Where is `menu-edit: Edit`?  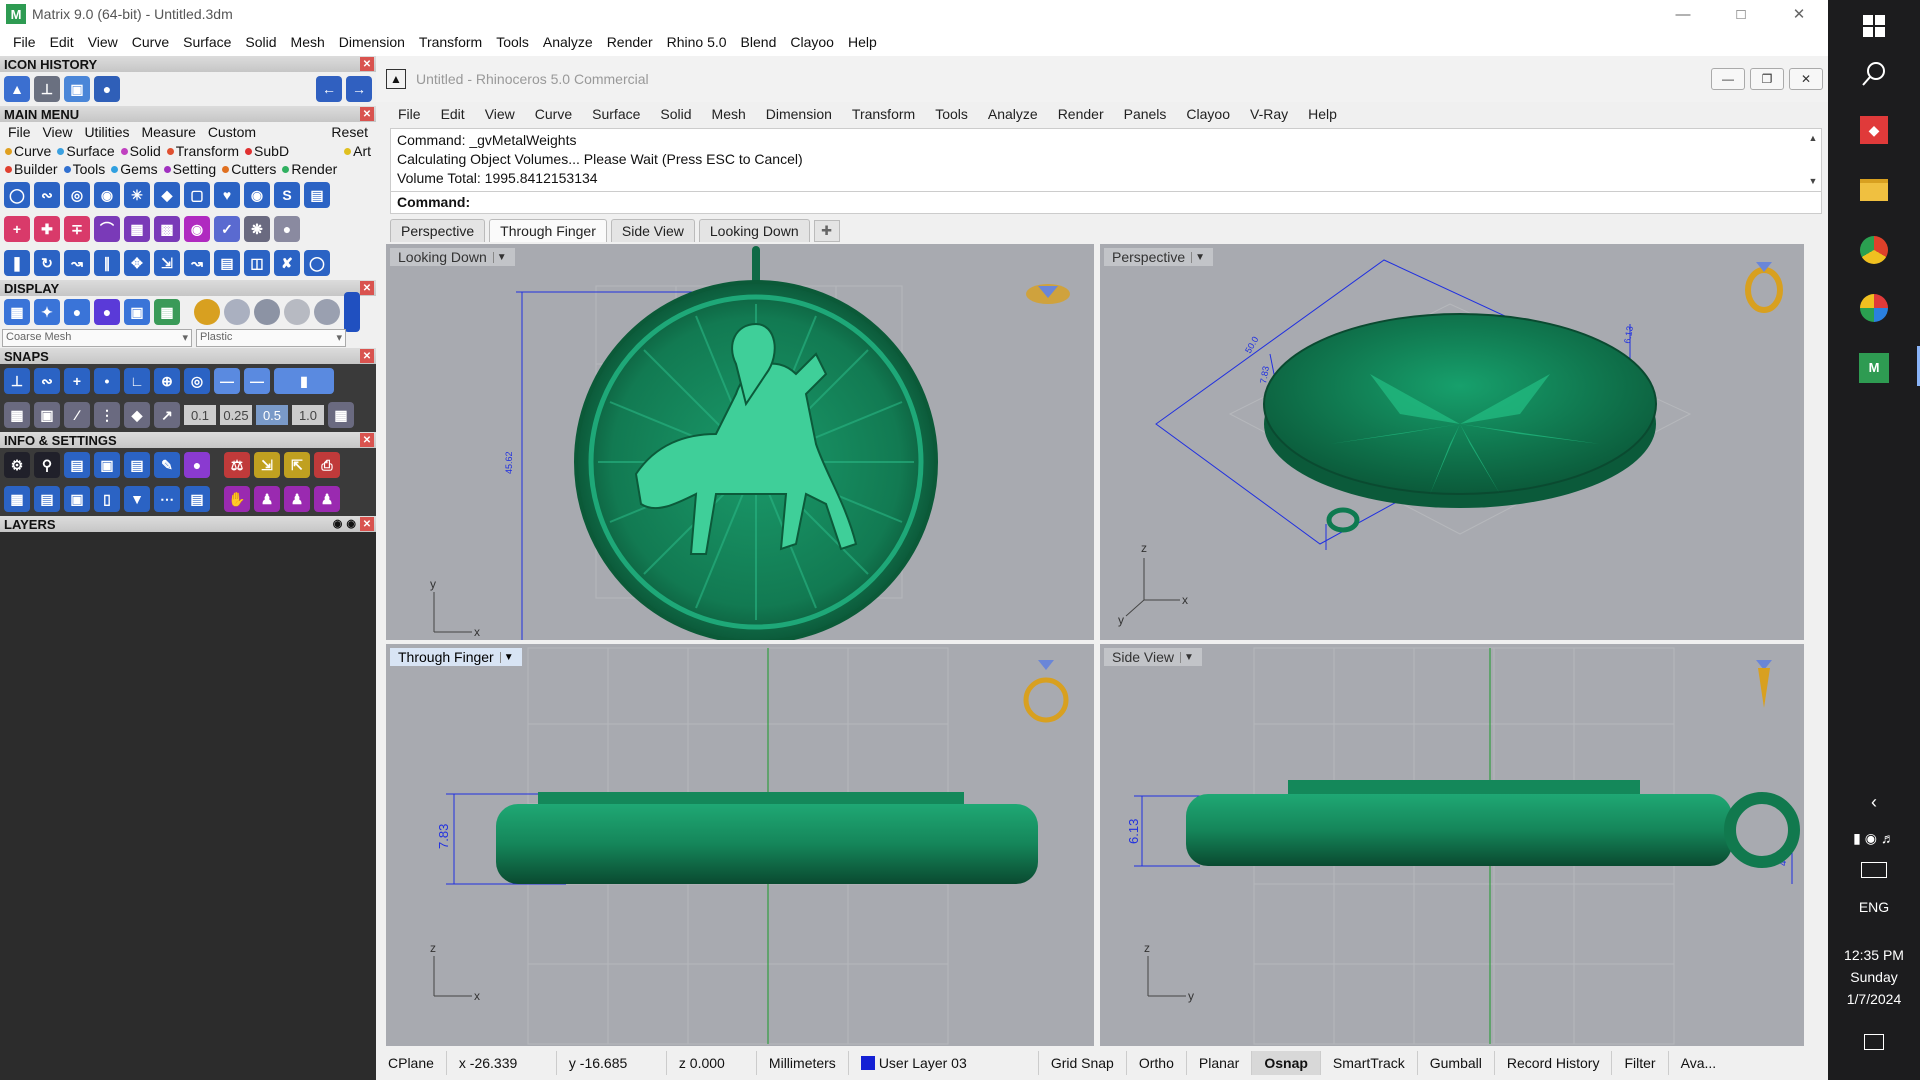
menu-edit: Edit is located at coordinates (62, 42).